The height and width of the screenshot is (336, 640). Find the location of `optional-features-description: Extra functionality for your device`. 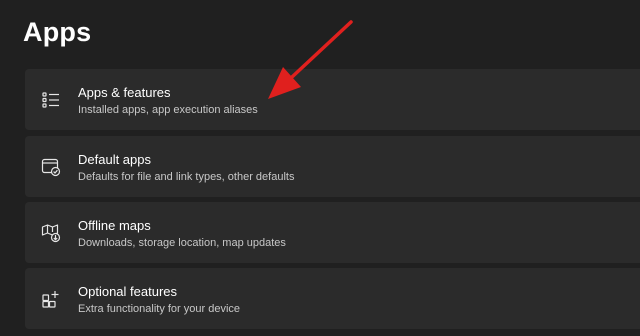

optional-features-description: Extra functionality for your device is located at coordinates (159, 309).